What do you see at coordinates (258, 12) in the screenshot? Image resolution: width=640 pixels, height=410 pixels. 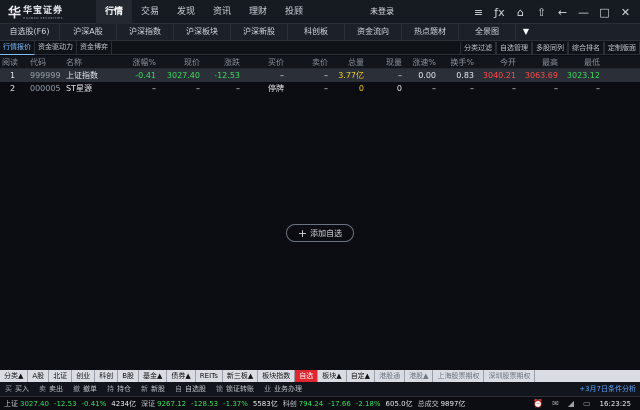 I see `nav-wealth: 理财` at bounding box center [258, 12].